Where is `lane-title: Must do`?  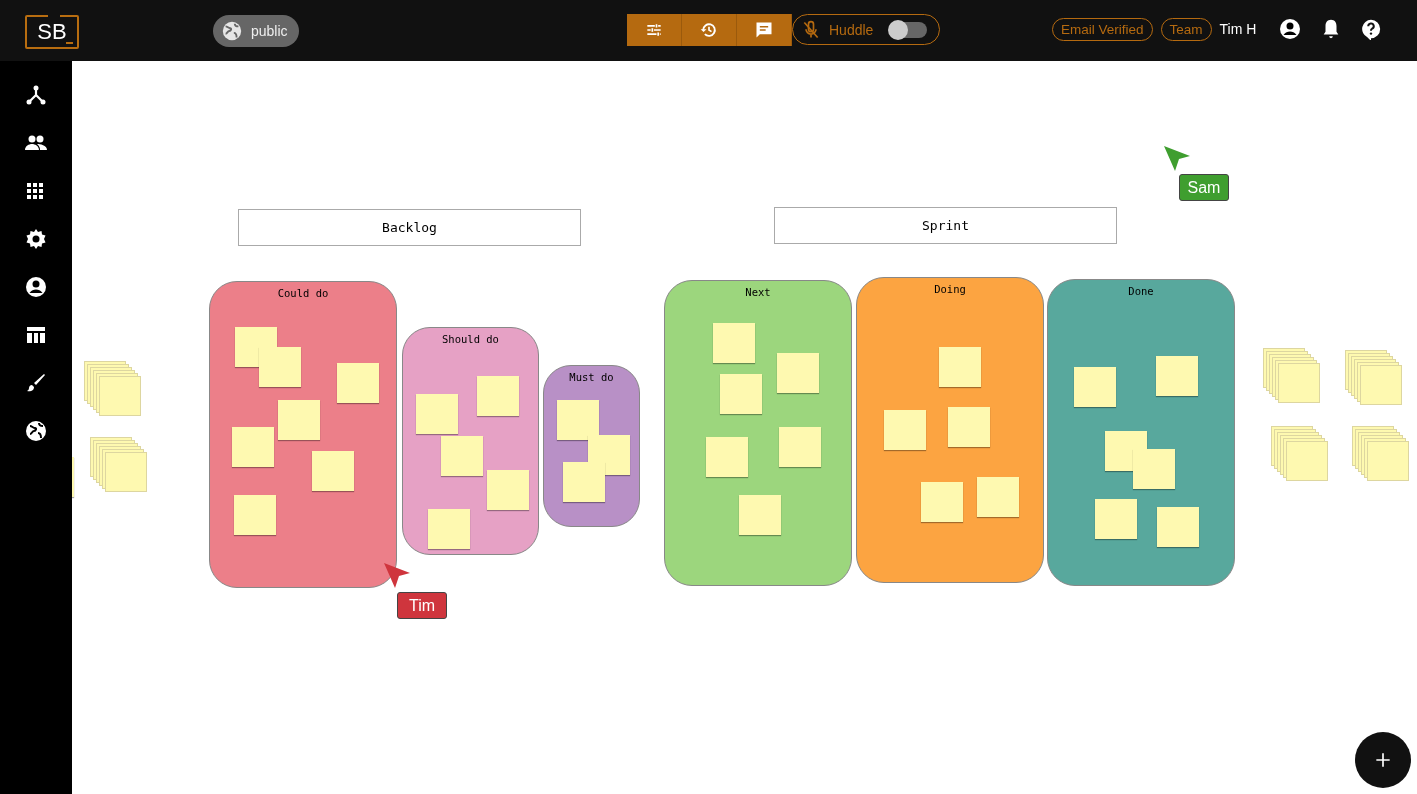 lane-title: Must do is located at coordinates (591, 377).